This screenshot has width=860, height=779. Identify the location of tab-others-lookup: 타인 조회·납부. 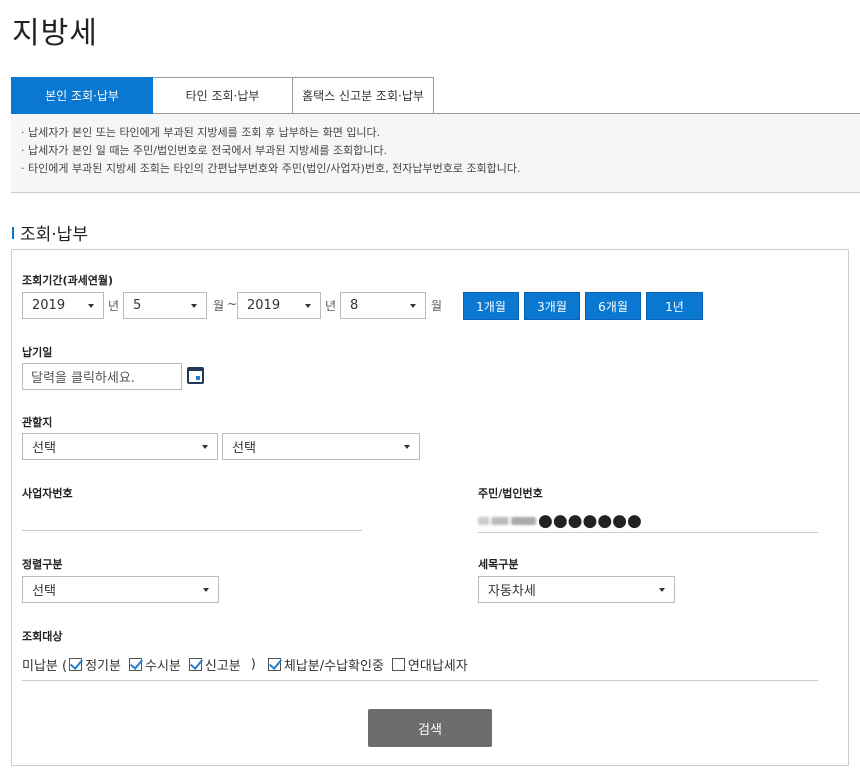
(223, 95).